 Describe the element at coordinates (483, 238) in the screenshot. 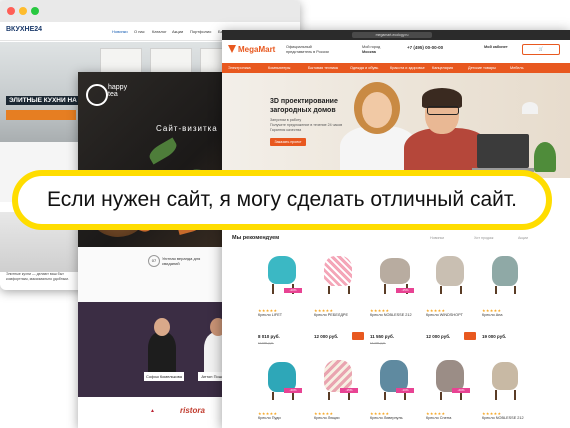

I see `section-tab: Хит продаж` at that location.